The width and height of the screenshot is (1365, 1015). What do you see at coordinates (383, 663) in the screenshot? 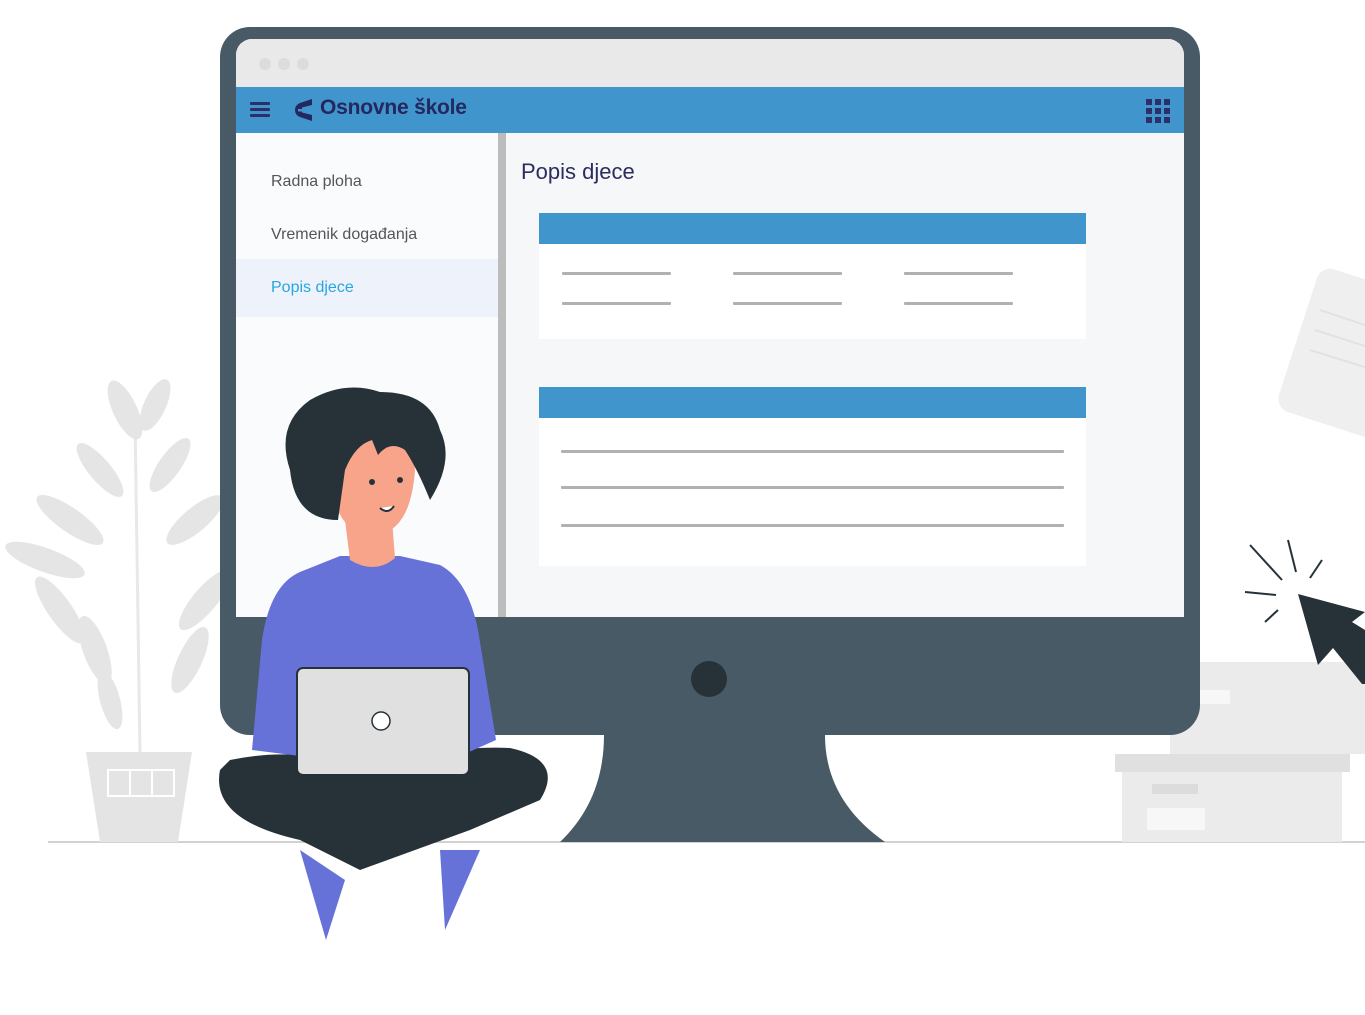
I see `person` at bounding box center [383, 663].